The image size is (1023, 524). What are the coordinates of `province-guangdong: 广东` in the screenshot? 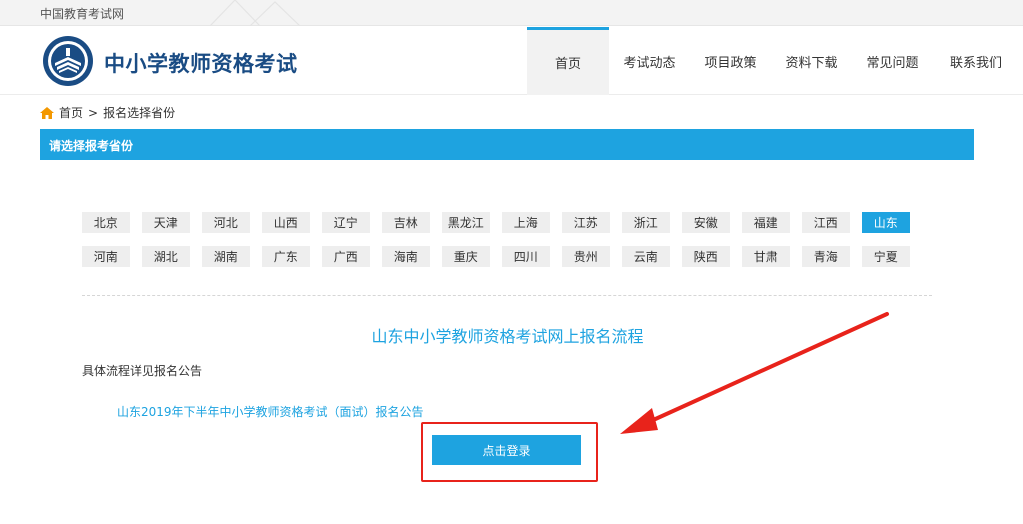 It's located at (286, 256).